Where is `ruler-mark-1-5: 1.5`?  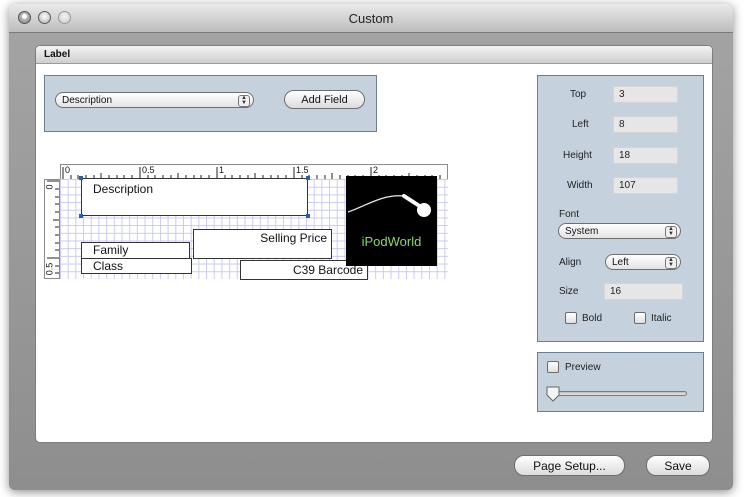 ruler-mark-1-5: 1.5 is located at coordinates (302, 170).